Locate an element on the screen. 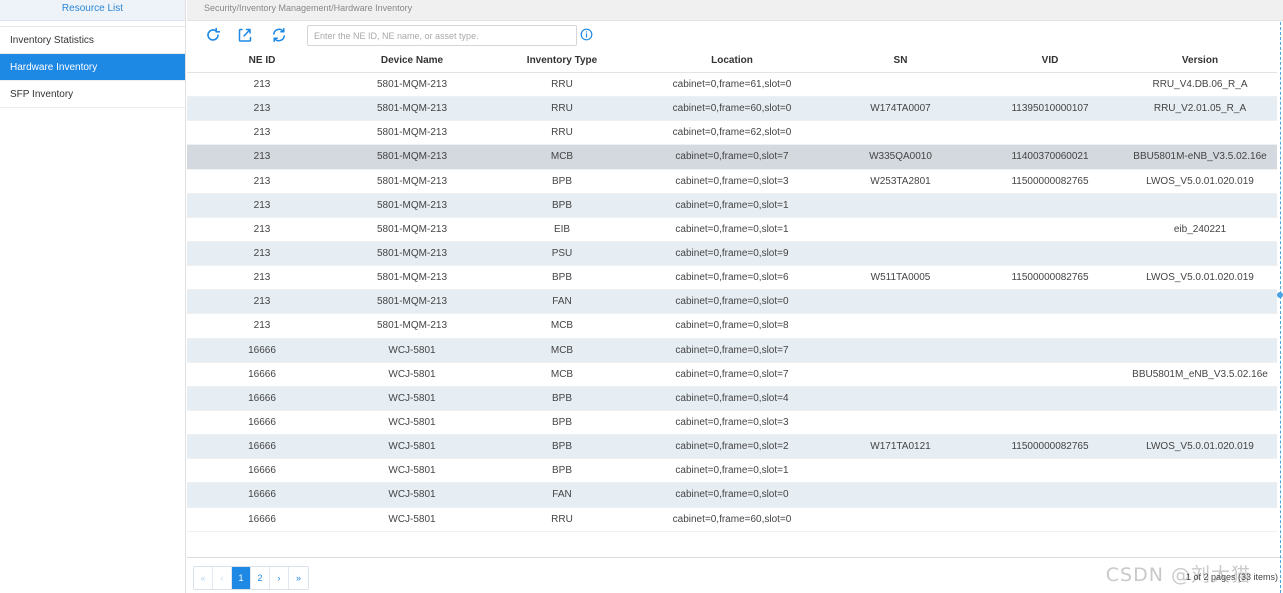 This screenshot has height=593, width=1283. cell-location: cabinet=0,frame=0,slot=9 is located at coordinates (732, 254).